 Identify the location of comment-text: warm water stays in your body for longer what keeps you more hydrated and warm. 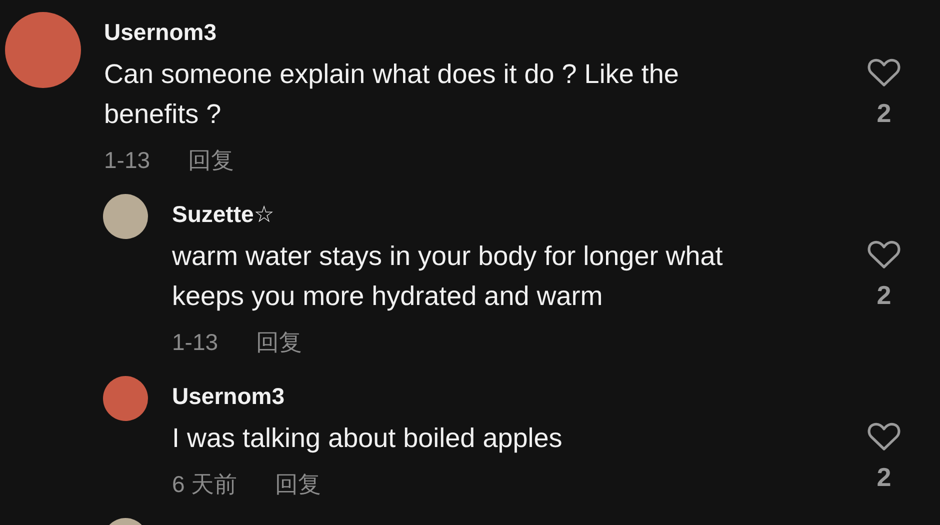
(448, 276).